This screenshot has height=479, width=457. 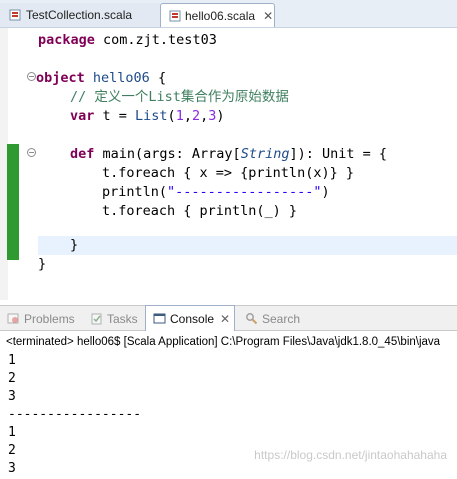 What do you see at coordinates (13, 202) in the screenshot?
I see `change-bar` at bounding box center [13, 202].